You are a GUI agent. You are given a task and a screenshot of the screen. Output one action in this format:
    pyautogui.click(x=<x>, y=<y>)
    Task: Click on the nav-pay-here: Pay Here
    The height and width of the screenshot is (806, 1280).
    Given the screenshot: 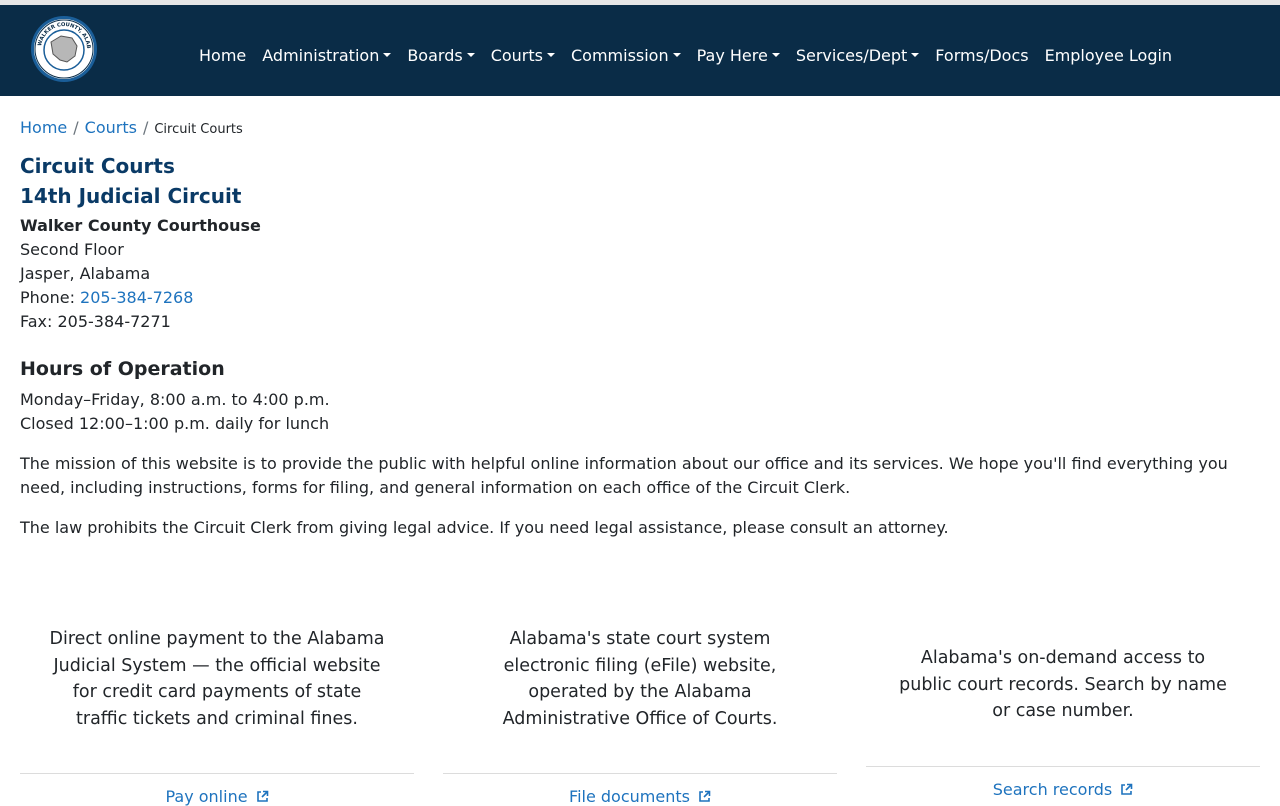 What is the action you would take?
    pyautogui.click(x=738, y=55)
    